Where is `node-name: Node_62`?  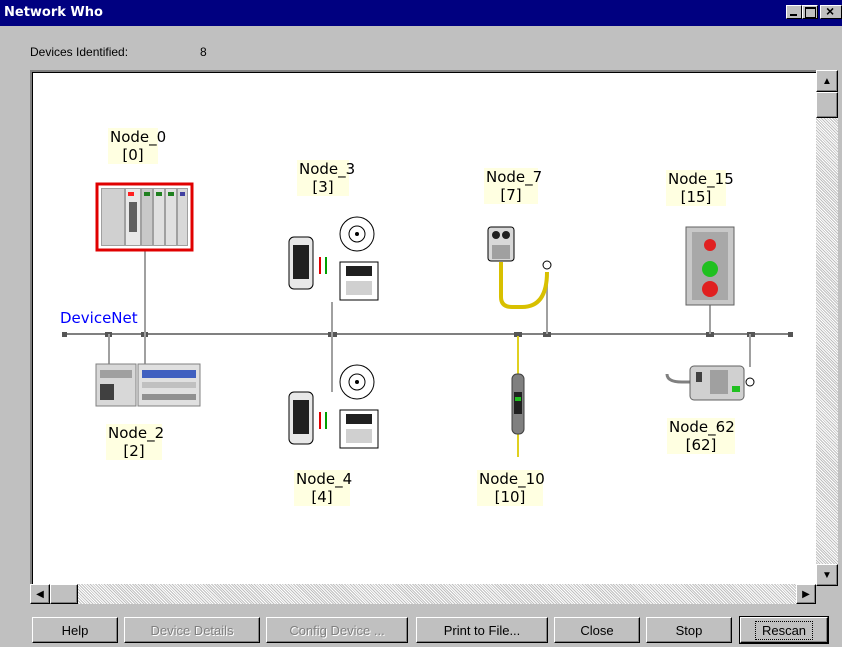
node-name: Node_62 is located at coordinates (702, 427).